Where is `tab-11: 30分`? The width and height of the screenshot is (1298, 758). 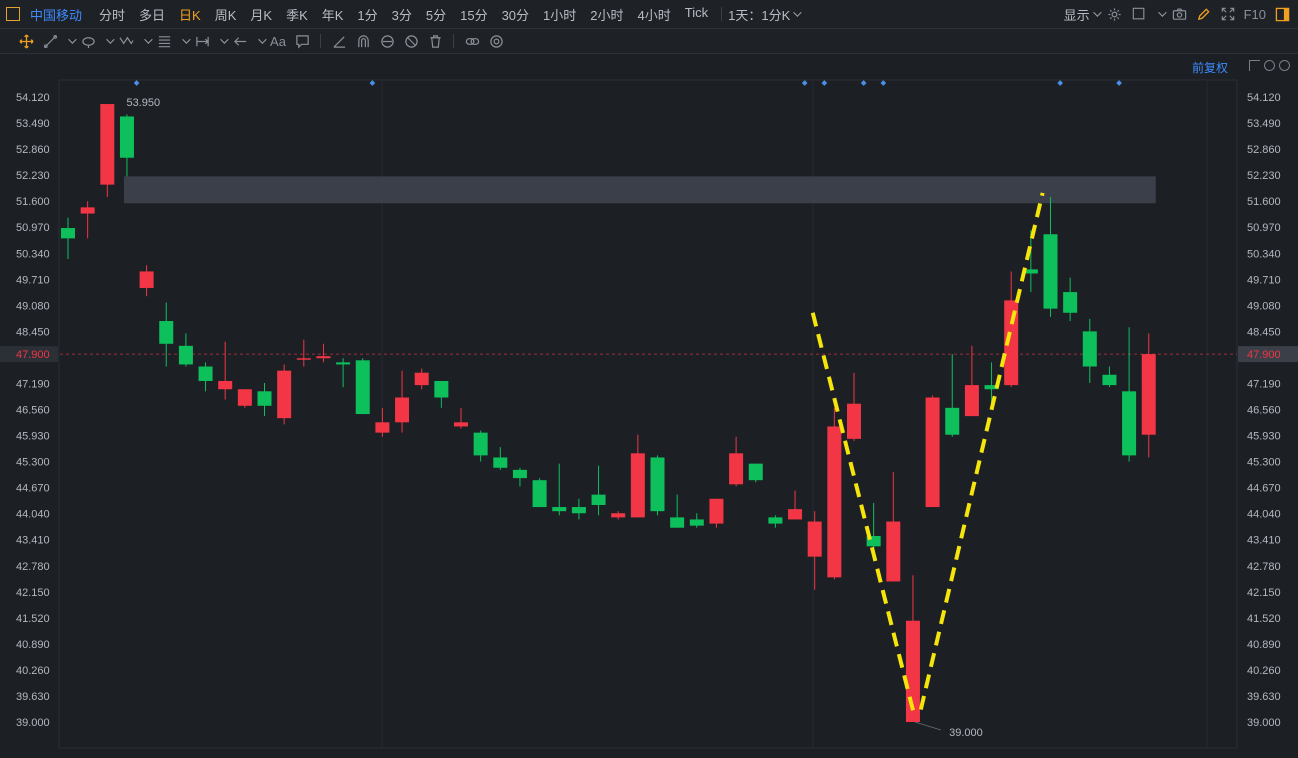
tab-11: 30分 is located at coordinates (515, 14).